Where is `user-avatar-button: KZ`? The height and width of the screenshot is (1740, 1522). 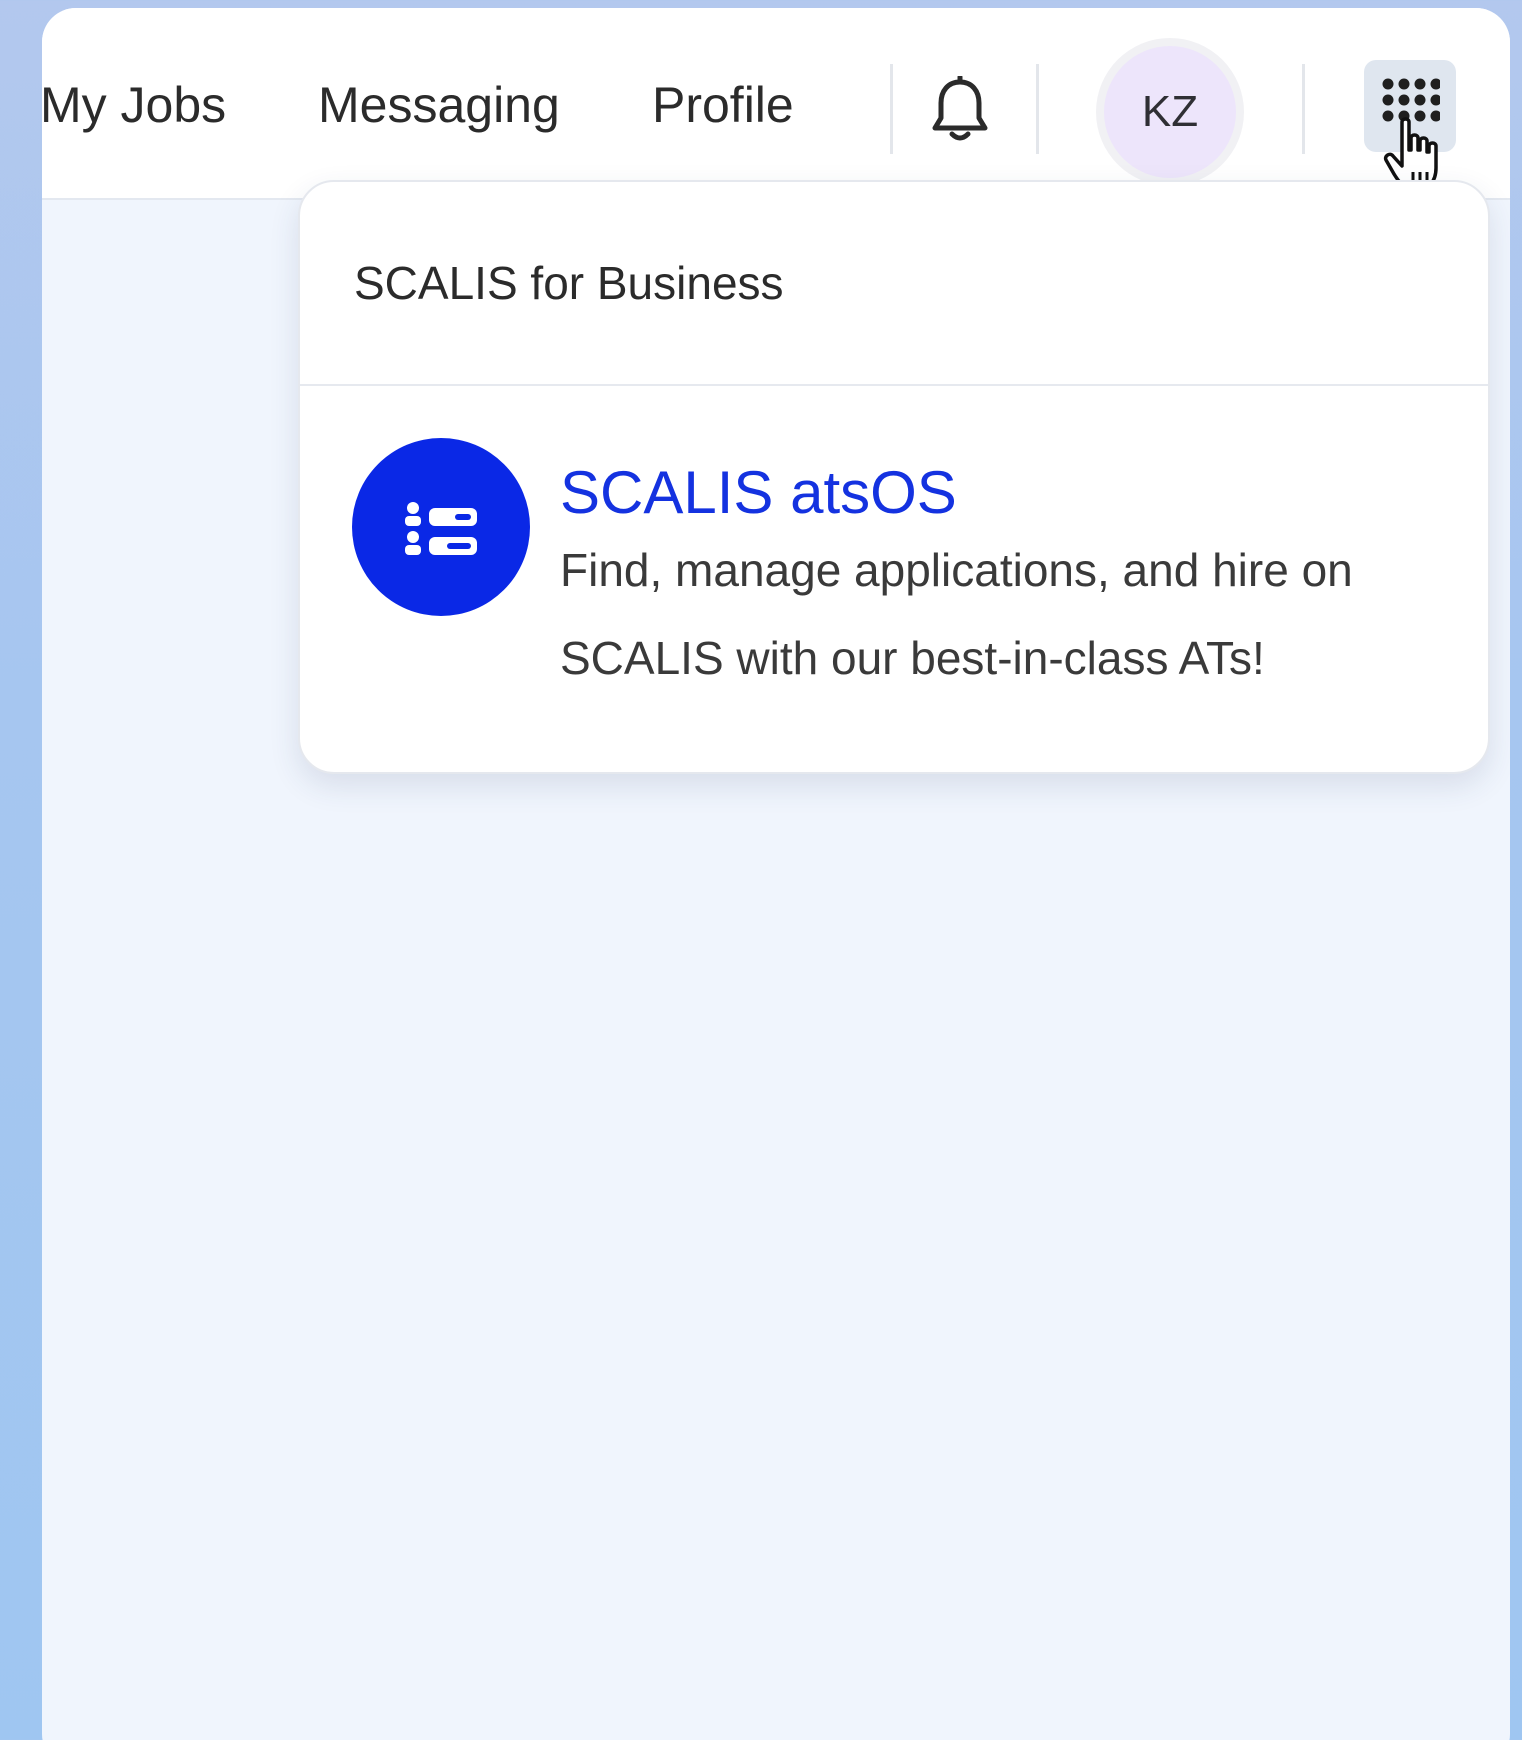 user-avatar-button: KZ is located at coordinates (1170, 112).